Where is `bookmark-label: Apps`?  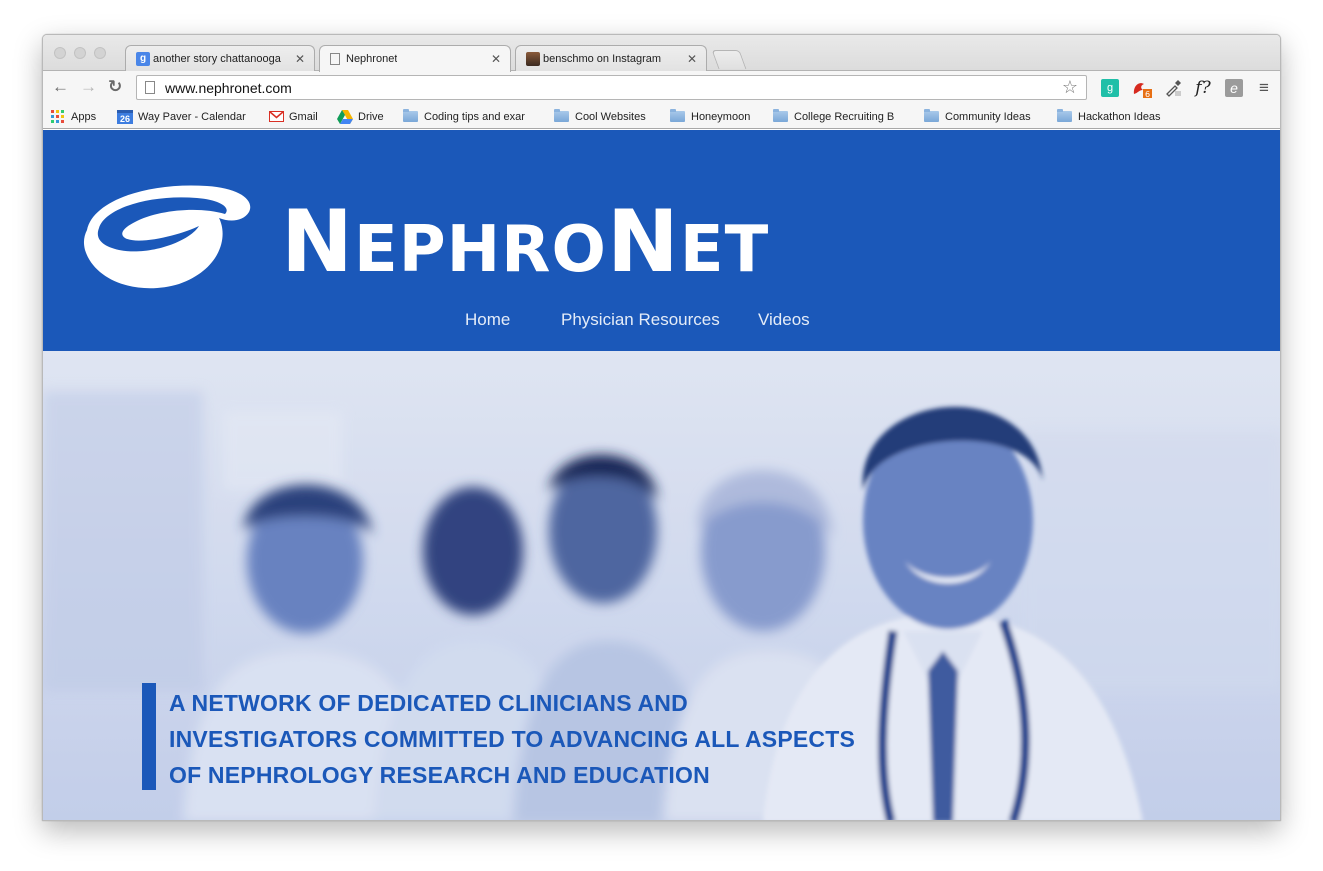
bookmark-label: Apps is located at coordinates (84, 116).